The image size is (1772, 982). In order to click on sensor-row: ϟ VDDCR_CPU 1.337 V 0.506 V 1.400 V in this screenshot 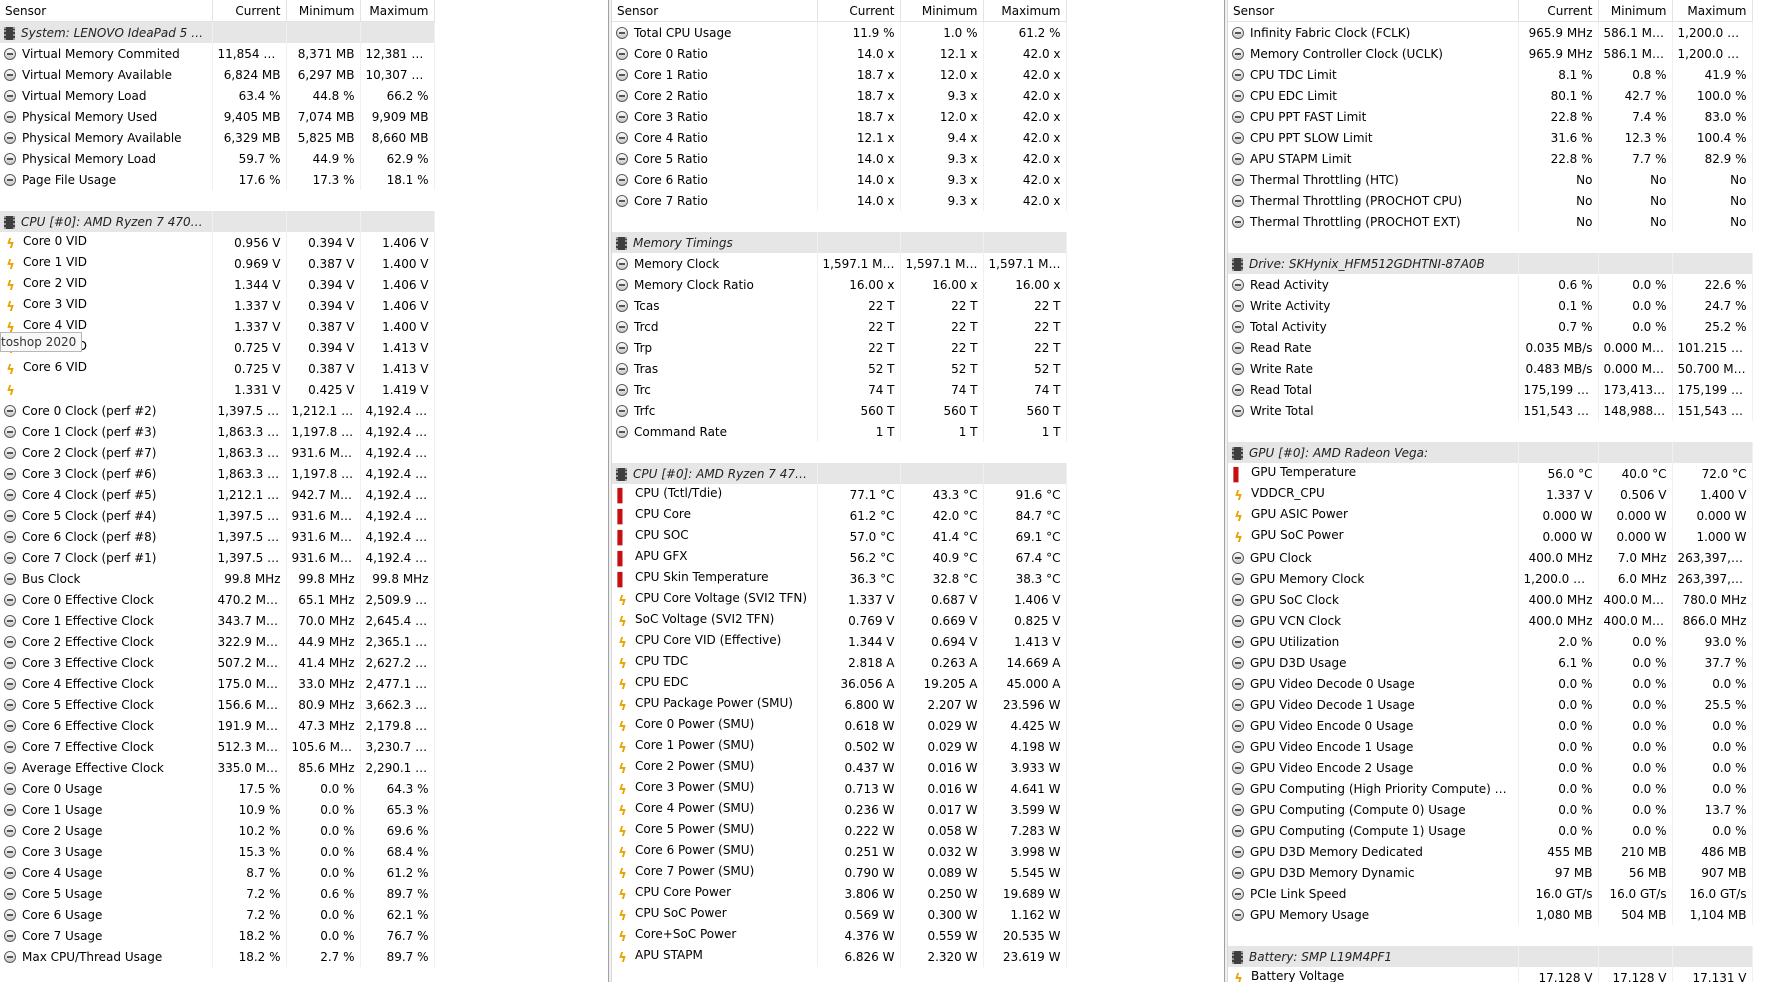, I will do `click(1490, 494)`.